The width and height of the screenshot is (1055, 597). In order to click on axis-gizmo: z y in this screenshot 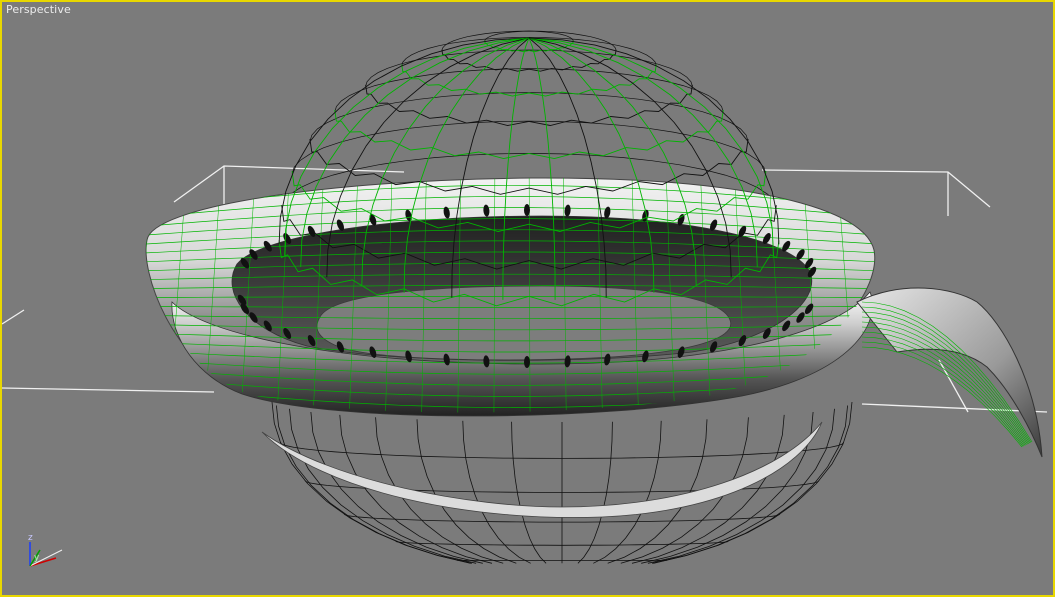, I will do `click(45, 550)`.